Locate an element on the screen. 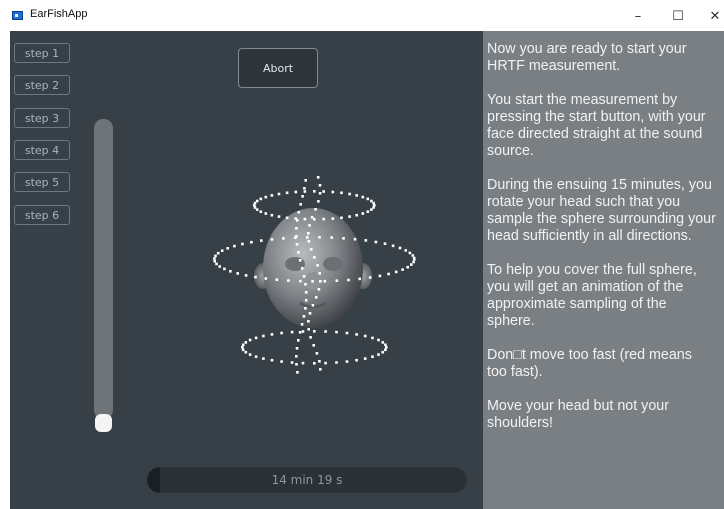 The width and height of the screenshot is (724, 509). maximize-button: ☐ is located at coordinates (678, 16).